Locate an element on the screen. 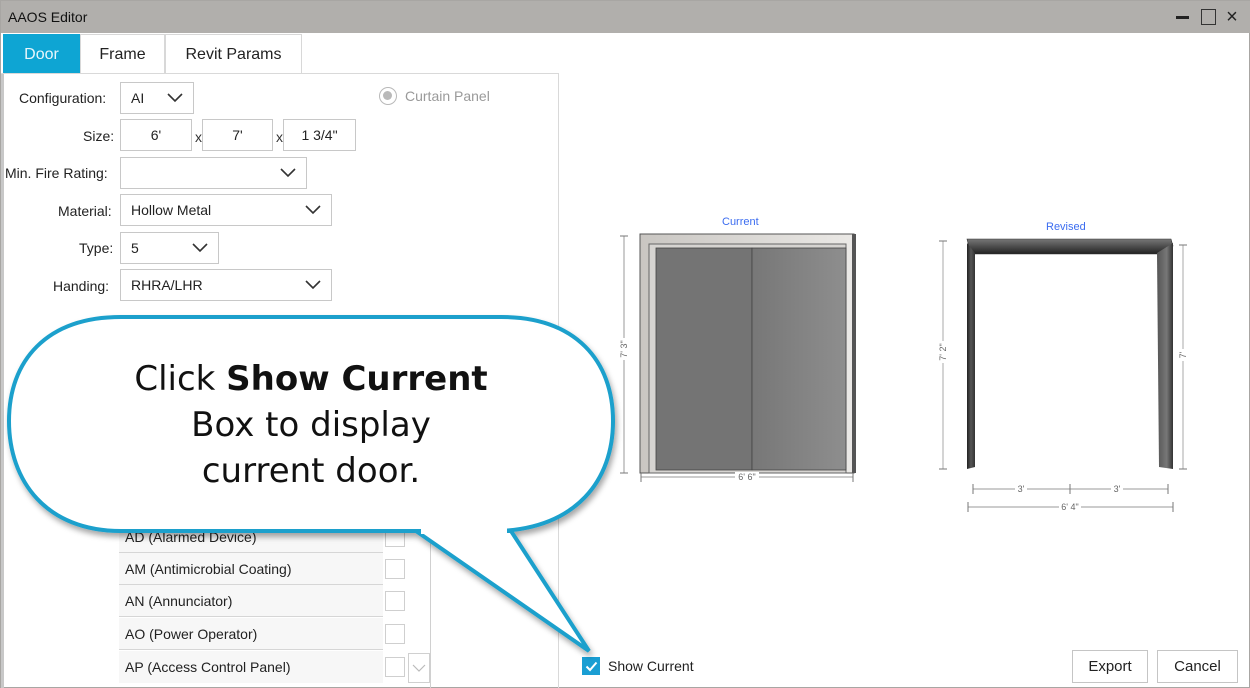 This screenshot has width=1250, height=688. size-label: Size: is located at coordinates (99, 136).